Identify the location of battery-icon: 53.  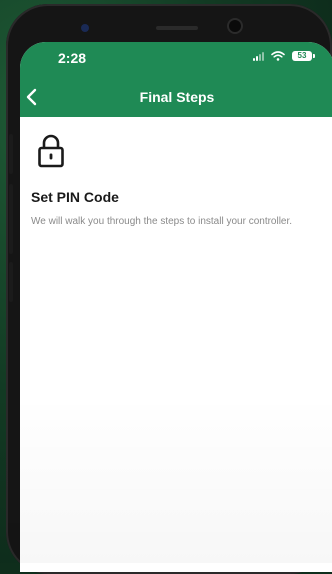
(303, 56).